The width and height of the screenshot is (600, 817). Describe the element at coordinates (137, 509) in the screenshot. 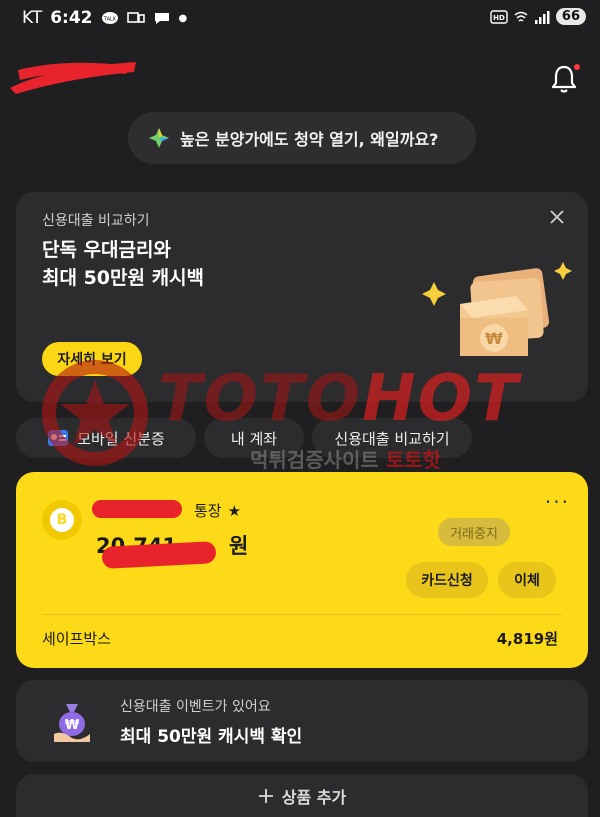

I see `account-name-redaction` at that location.